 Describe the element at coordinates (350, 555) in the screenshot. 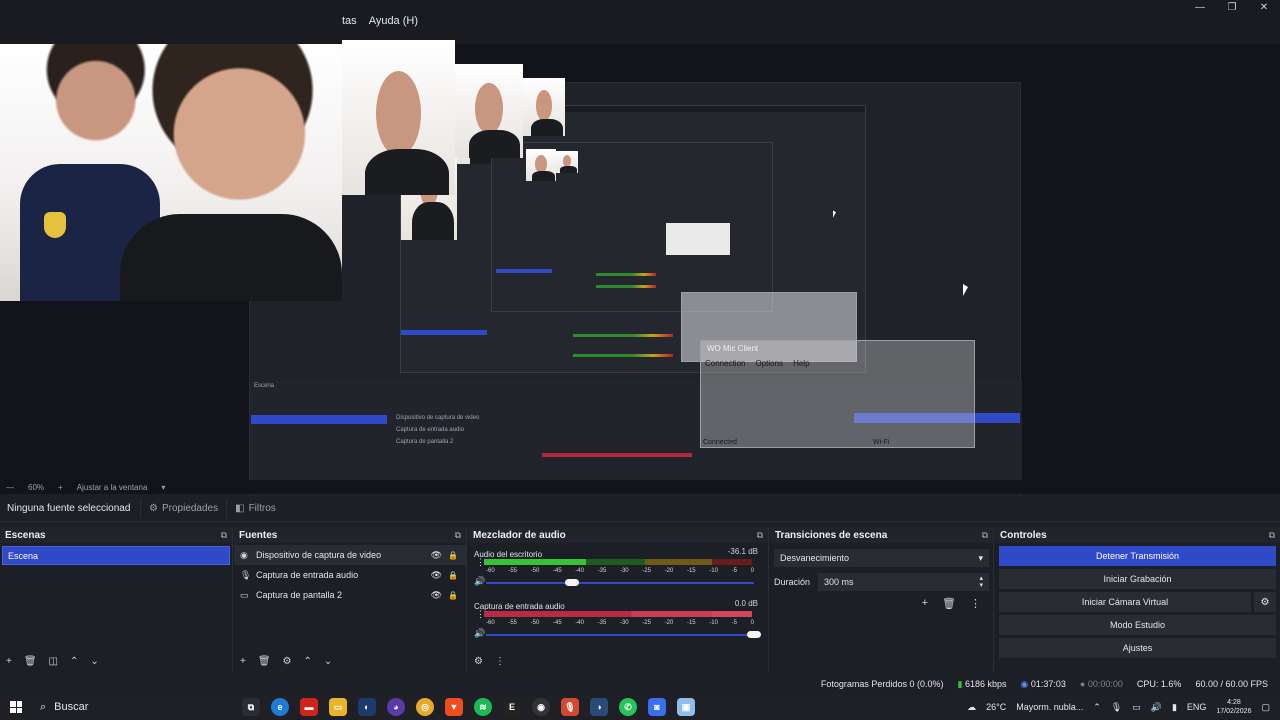

I see `source-item-video: ◉ Dispositivo de captura de video 👁 🔒` at that location.